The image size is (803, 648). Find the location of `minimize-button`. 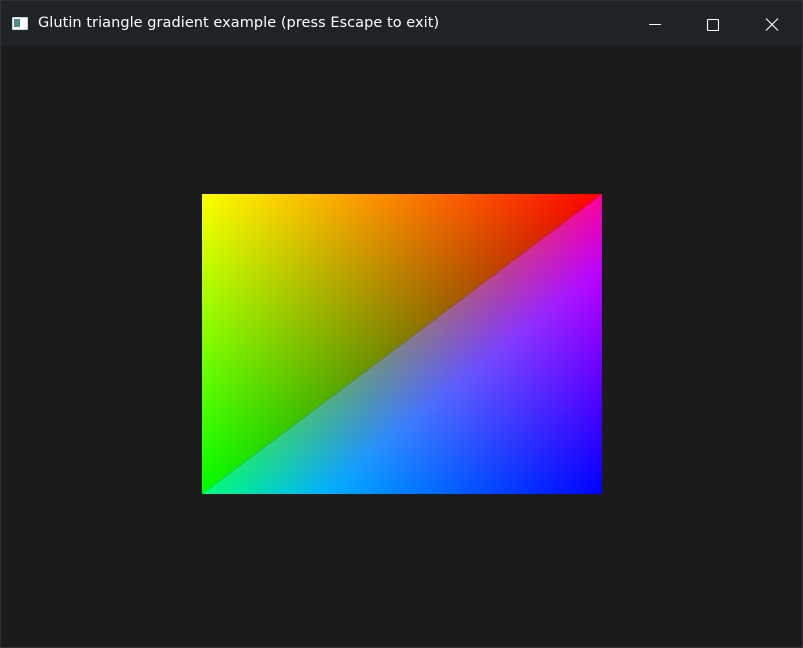

minimize-button is located at coordinates (655, 23).